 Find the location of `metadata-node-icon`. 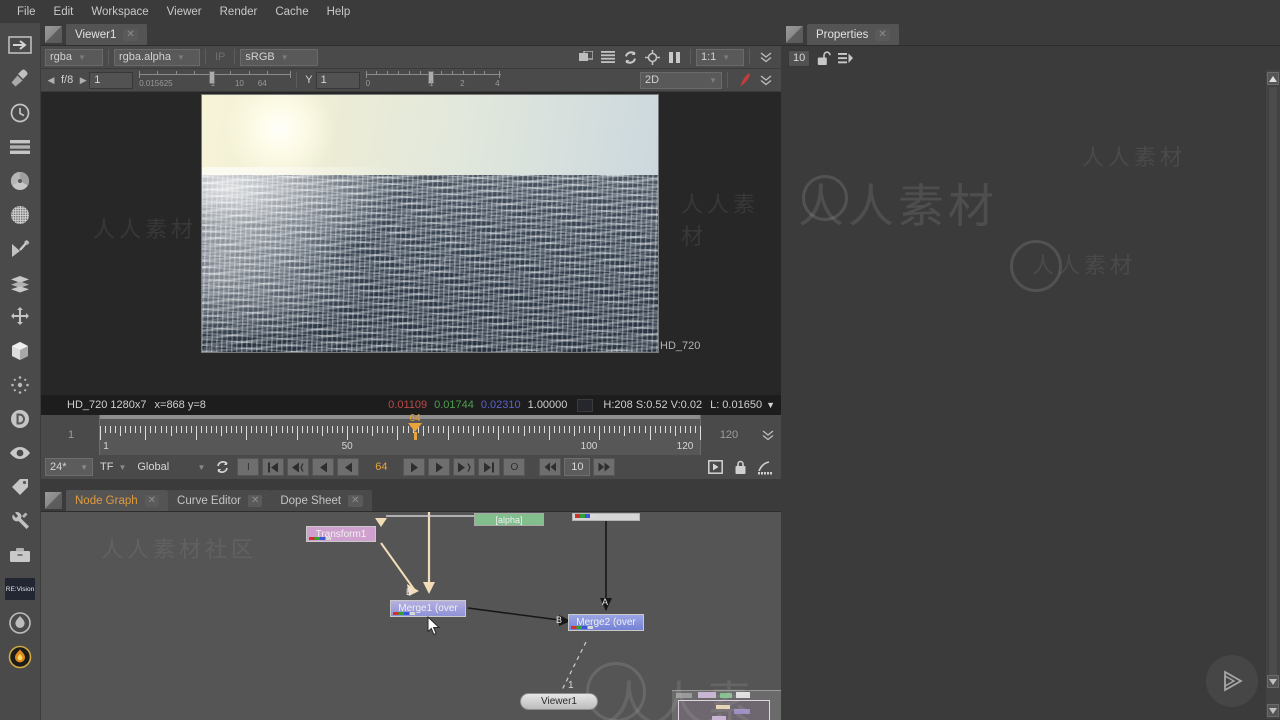

metadata-node-icon is located at coordinates (20, 486).